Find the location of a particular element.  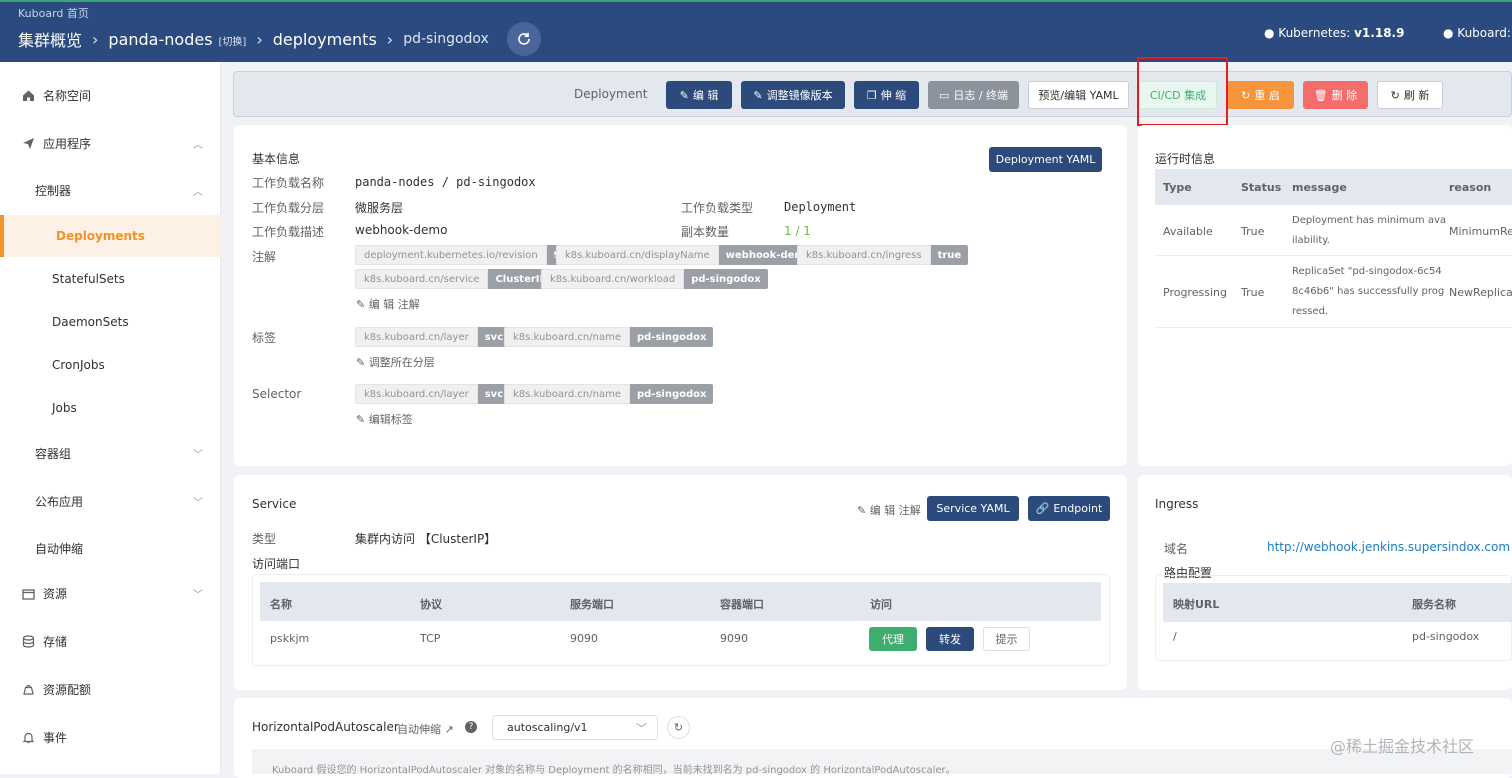

col-target-port: 容器端口 is located at coordinates (742, 604).